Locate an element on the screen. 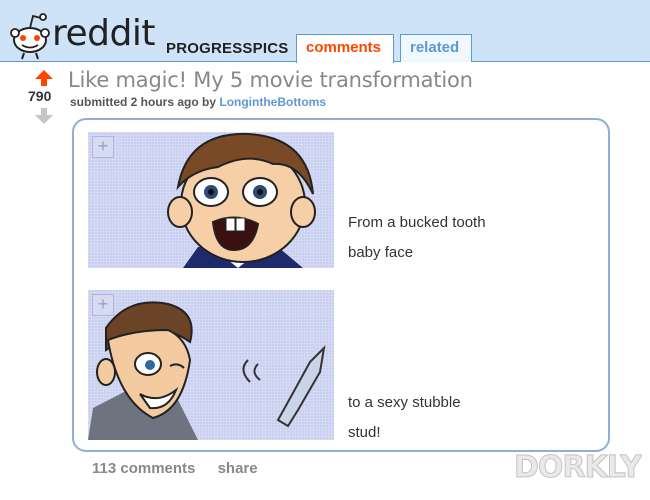  caption-before-line-2: baby face is located at coordinates (381, 252).